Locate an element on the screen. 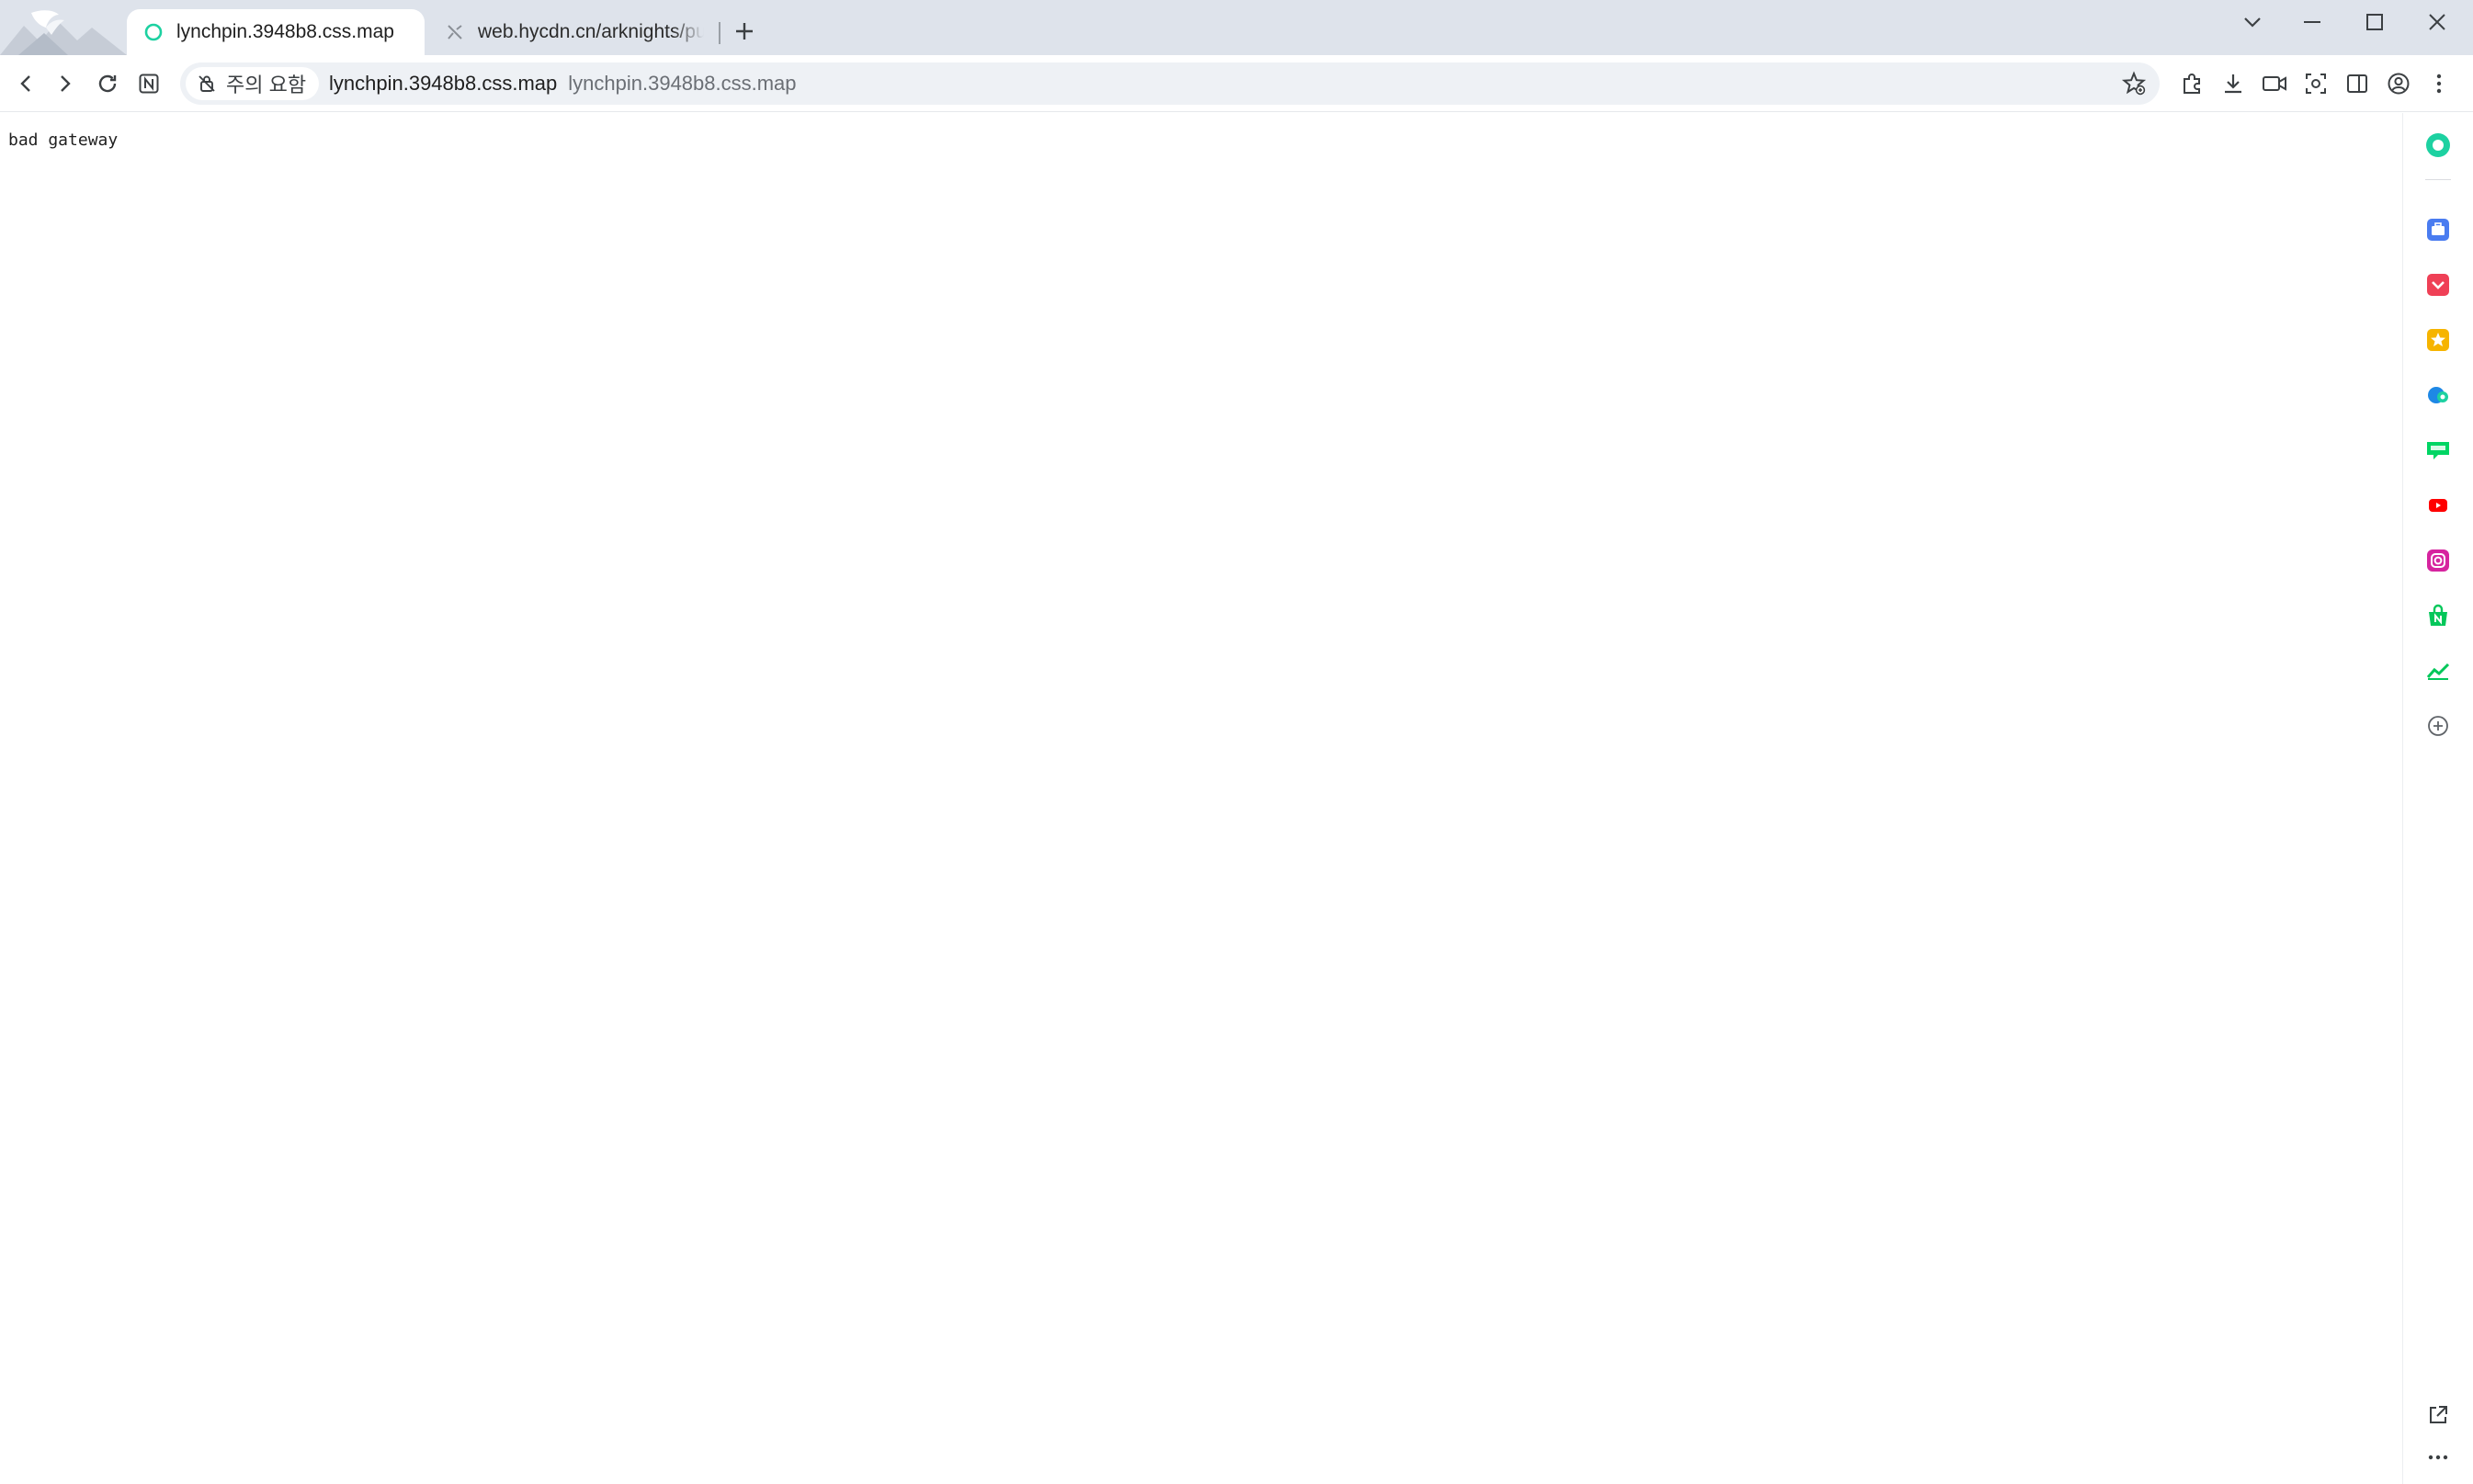 This screenshot has width=2473, height=1484. security-chip: 주의 요함 is located at coordinates (253, 83).